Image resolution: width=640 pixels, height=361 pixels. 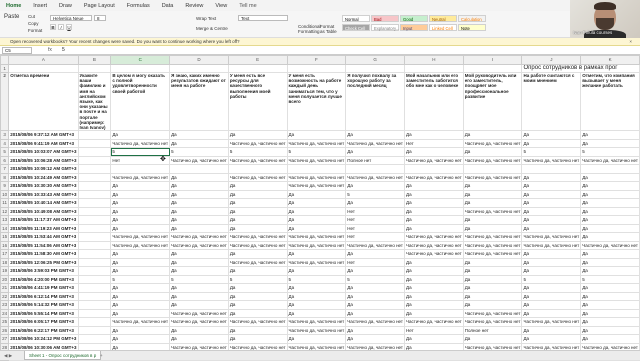 What do you see at coordinates (375, 160) in the screenshot?
I see `cell: Полное нет` at bounding box center [375, 160].